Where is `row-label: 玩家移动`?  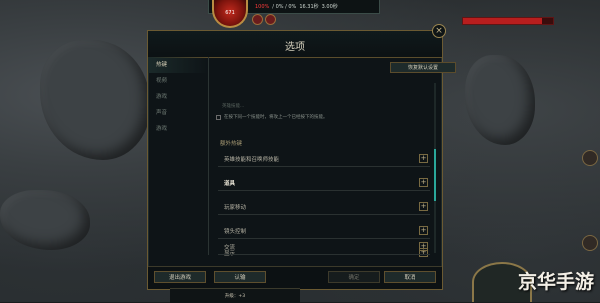 row-label: 玩家移动 is located at coordinates (235, 207).